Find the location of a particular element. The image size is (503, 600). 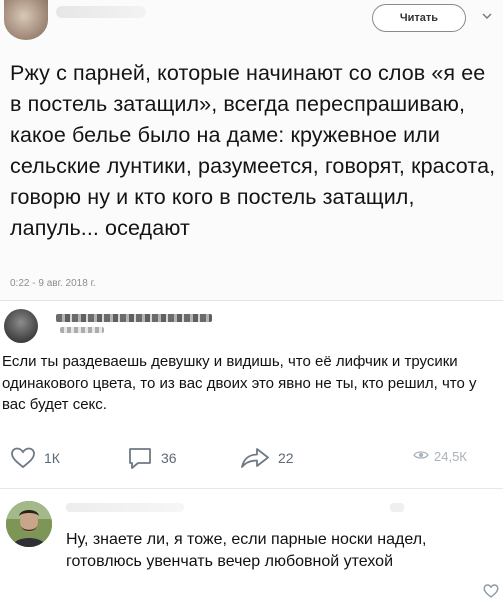

views-counter: 24,5К is located at coordinates (440, 456).